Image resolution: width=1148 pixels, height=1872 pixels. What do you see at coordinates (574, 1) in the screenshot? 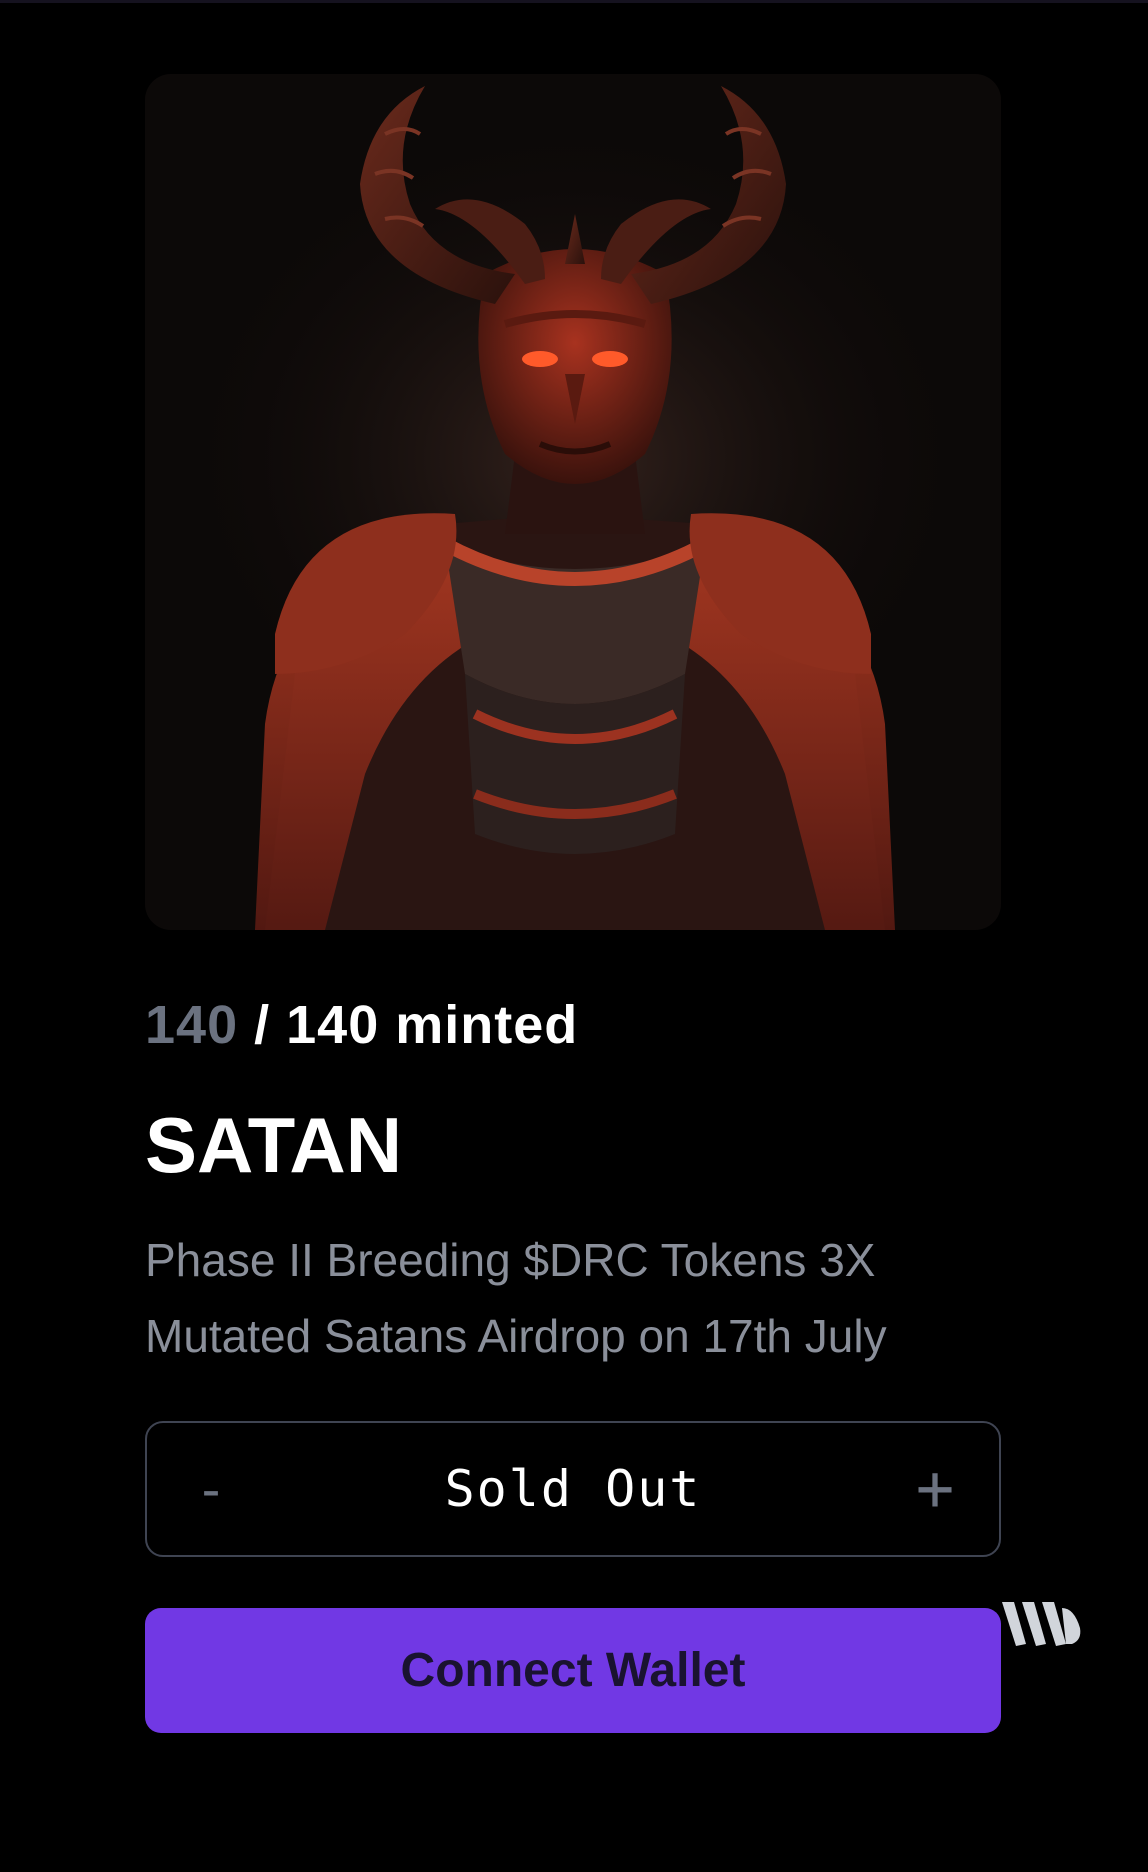
I see `top-border` at bounding box center [574, 1].